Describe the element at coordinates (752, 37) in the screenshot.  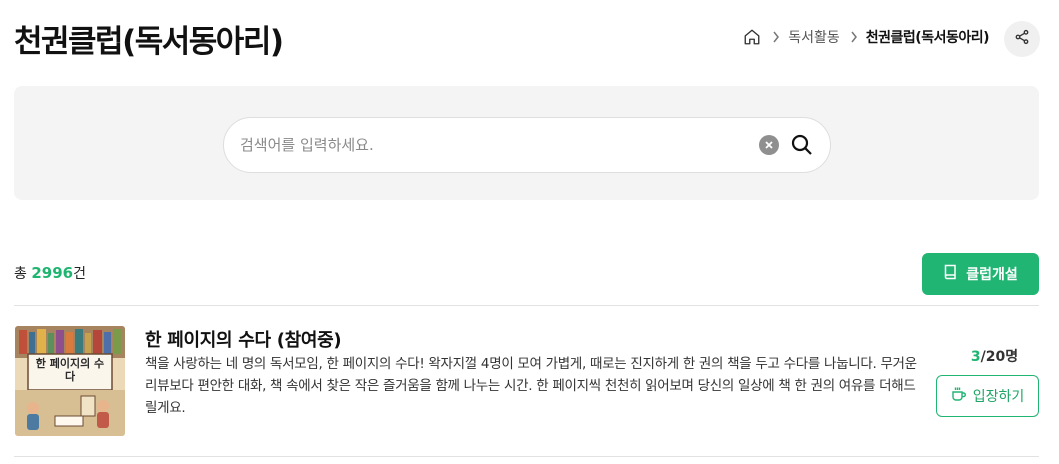
I see `home-icon` at that location.